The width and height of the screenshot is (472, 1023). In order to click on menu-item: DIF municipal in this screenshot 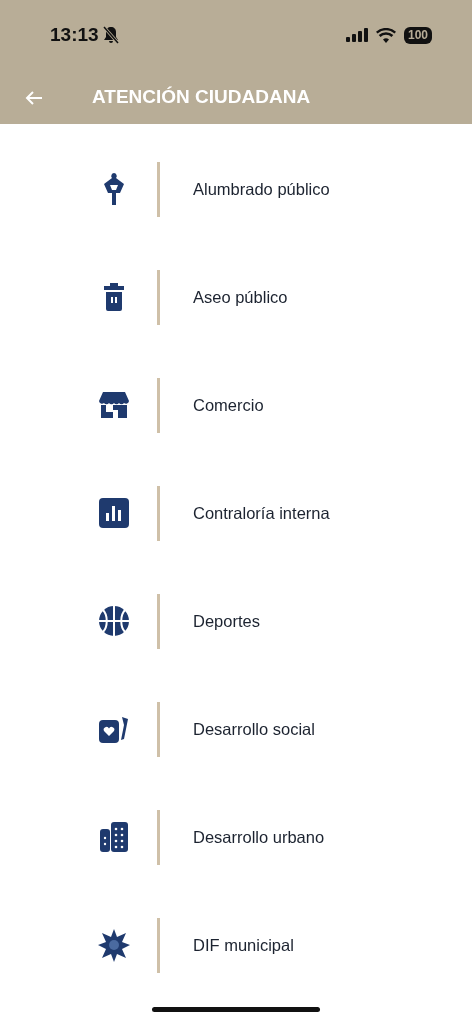, I will do `click(236, 945)`.